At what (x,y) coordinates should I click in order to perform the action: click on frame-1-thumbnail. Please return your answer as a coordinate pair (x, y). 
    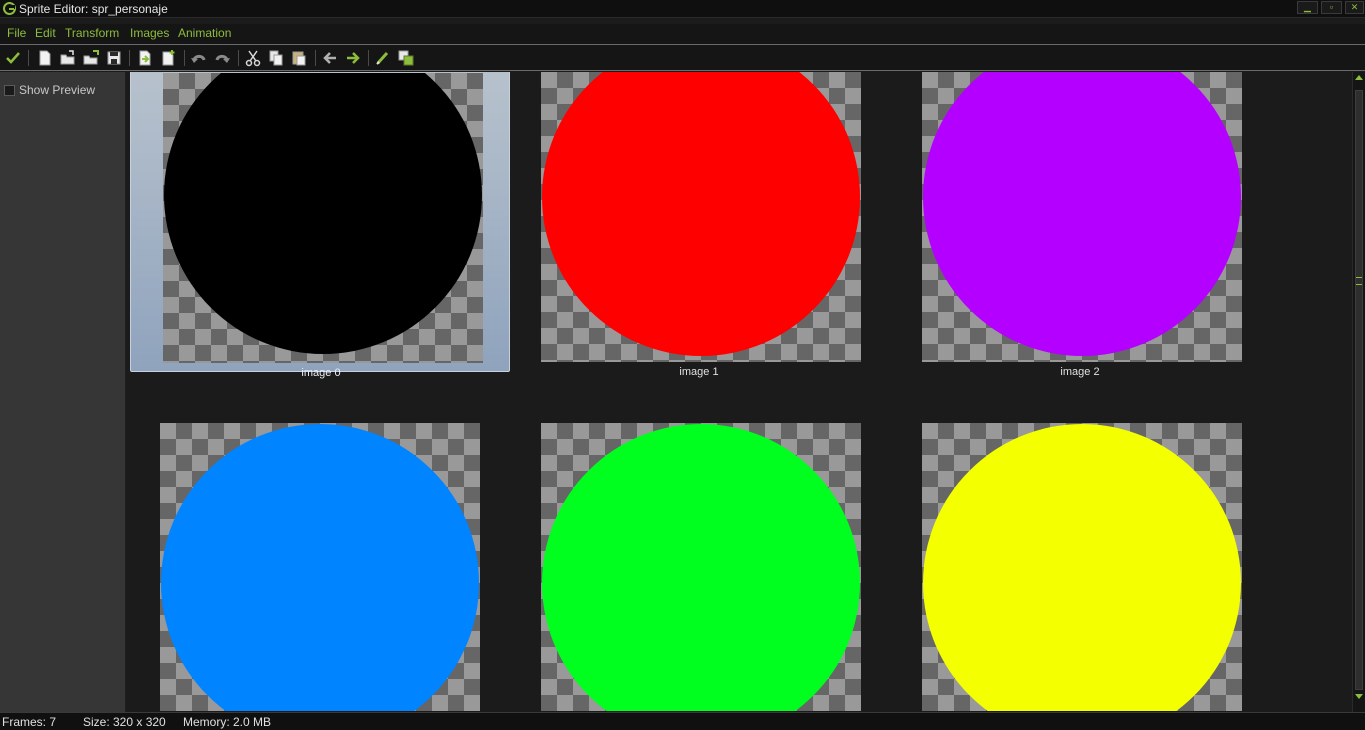
    Looking at the image, I should click on (701, 217).